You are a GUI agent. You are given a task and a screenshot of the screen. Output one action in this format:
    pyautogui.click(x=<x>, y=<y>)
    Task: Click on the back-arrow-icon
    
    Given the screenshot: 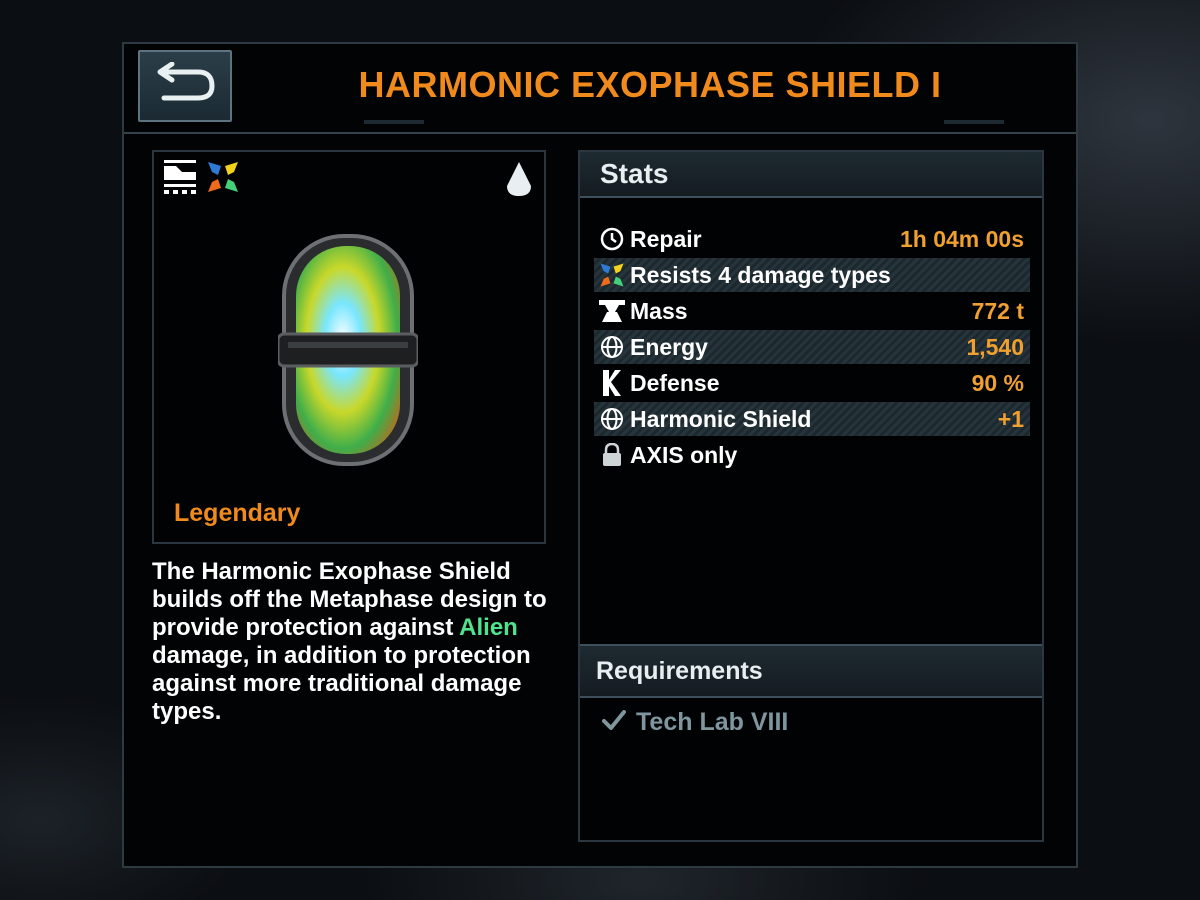 What is the action you would take?
    pyautogui.click(x=185, y=86)
    